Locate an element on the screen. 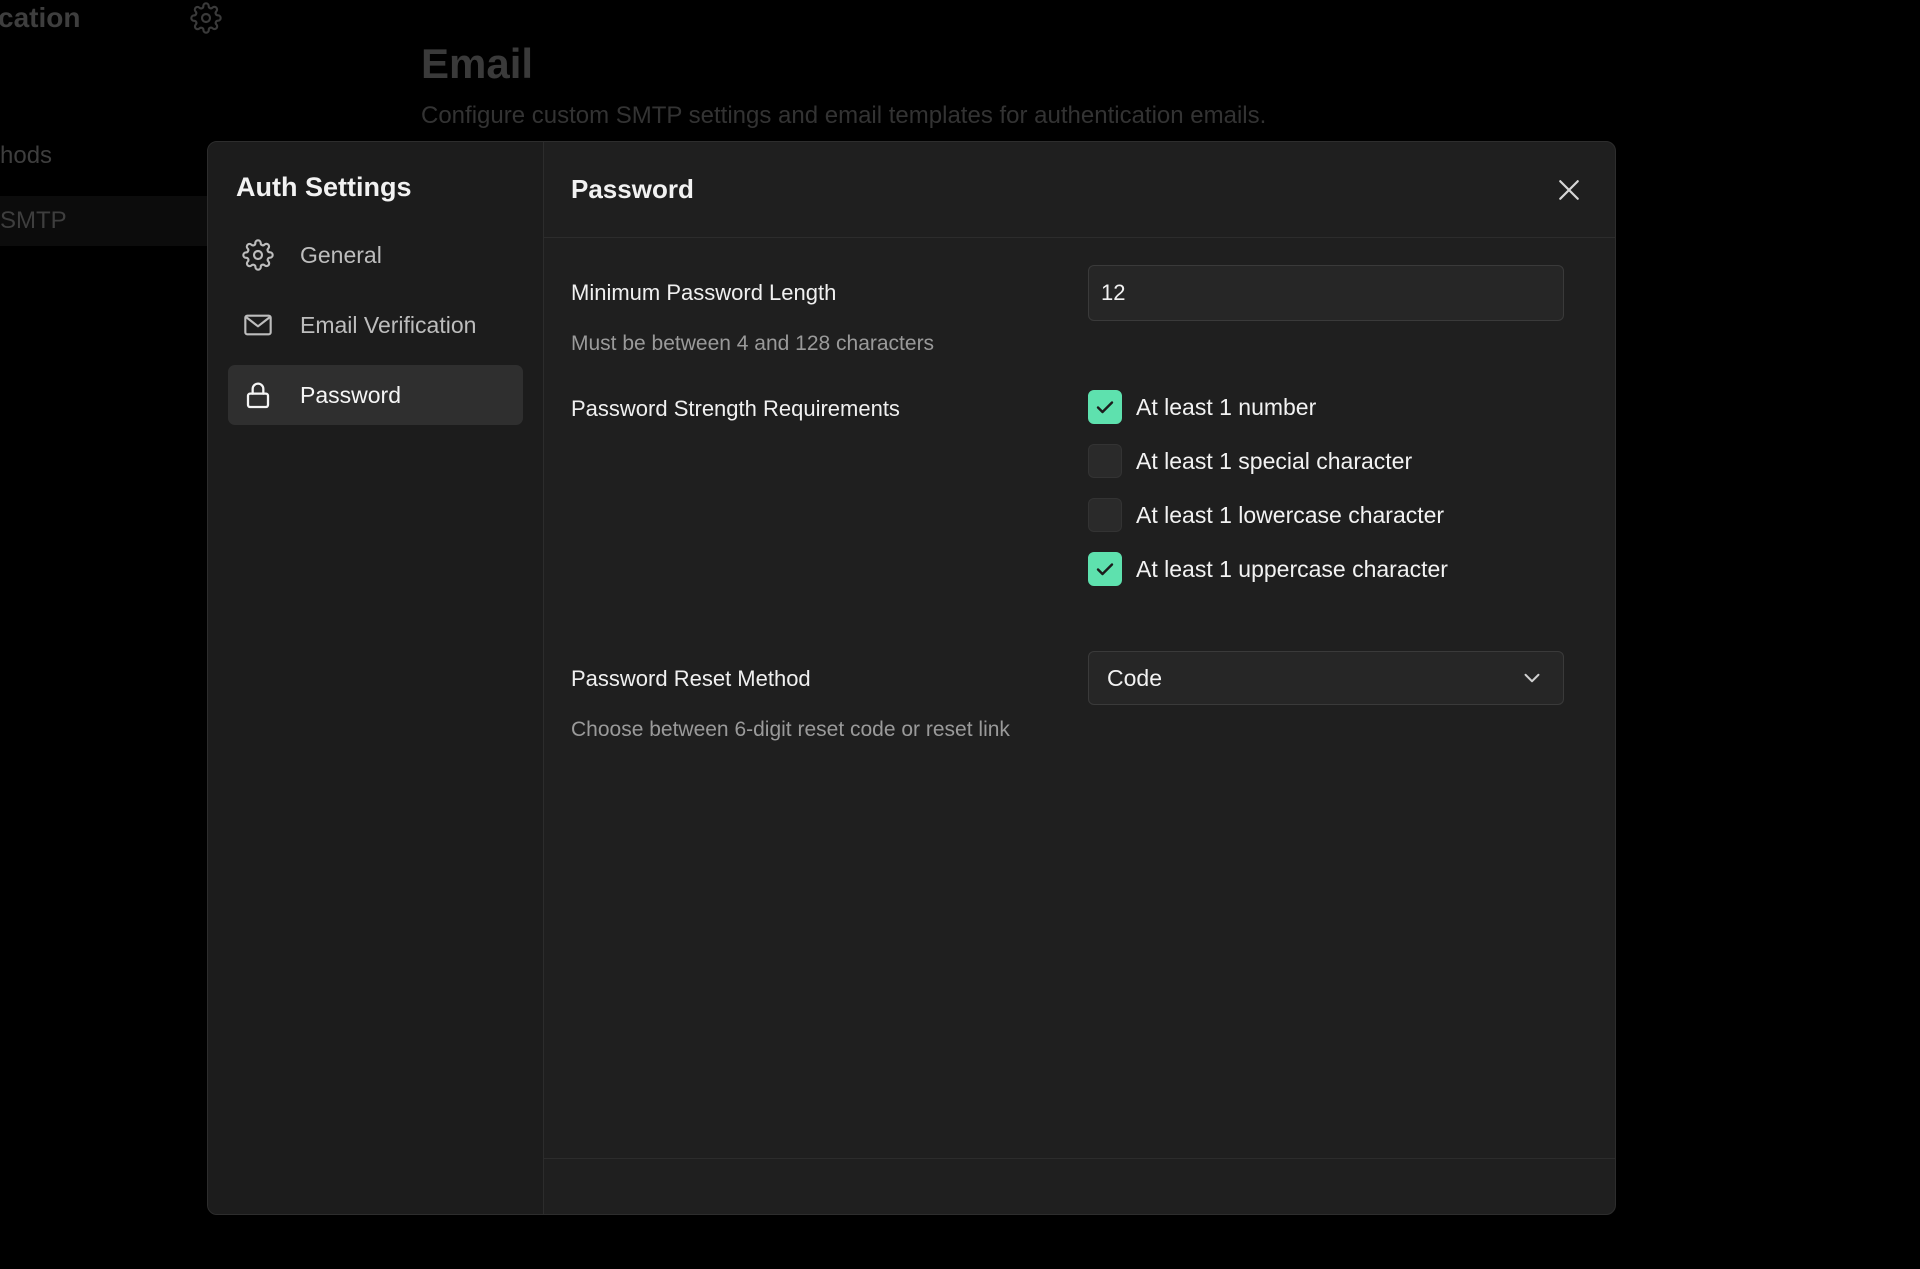  checkbox-label: At least 1 special character is located at coordinates (1274, 460).